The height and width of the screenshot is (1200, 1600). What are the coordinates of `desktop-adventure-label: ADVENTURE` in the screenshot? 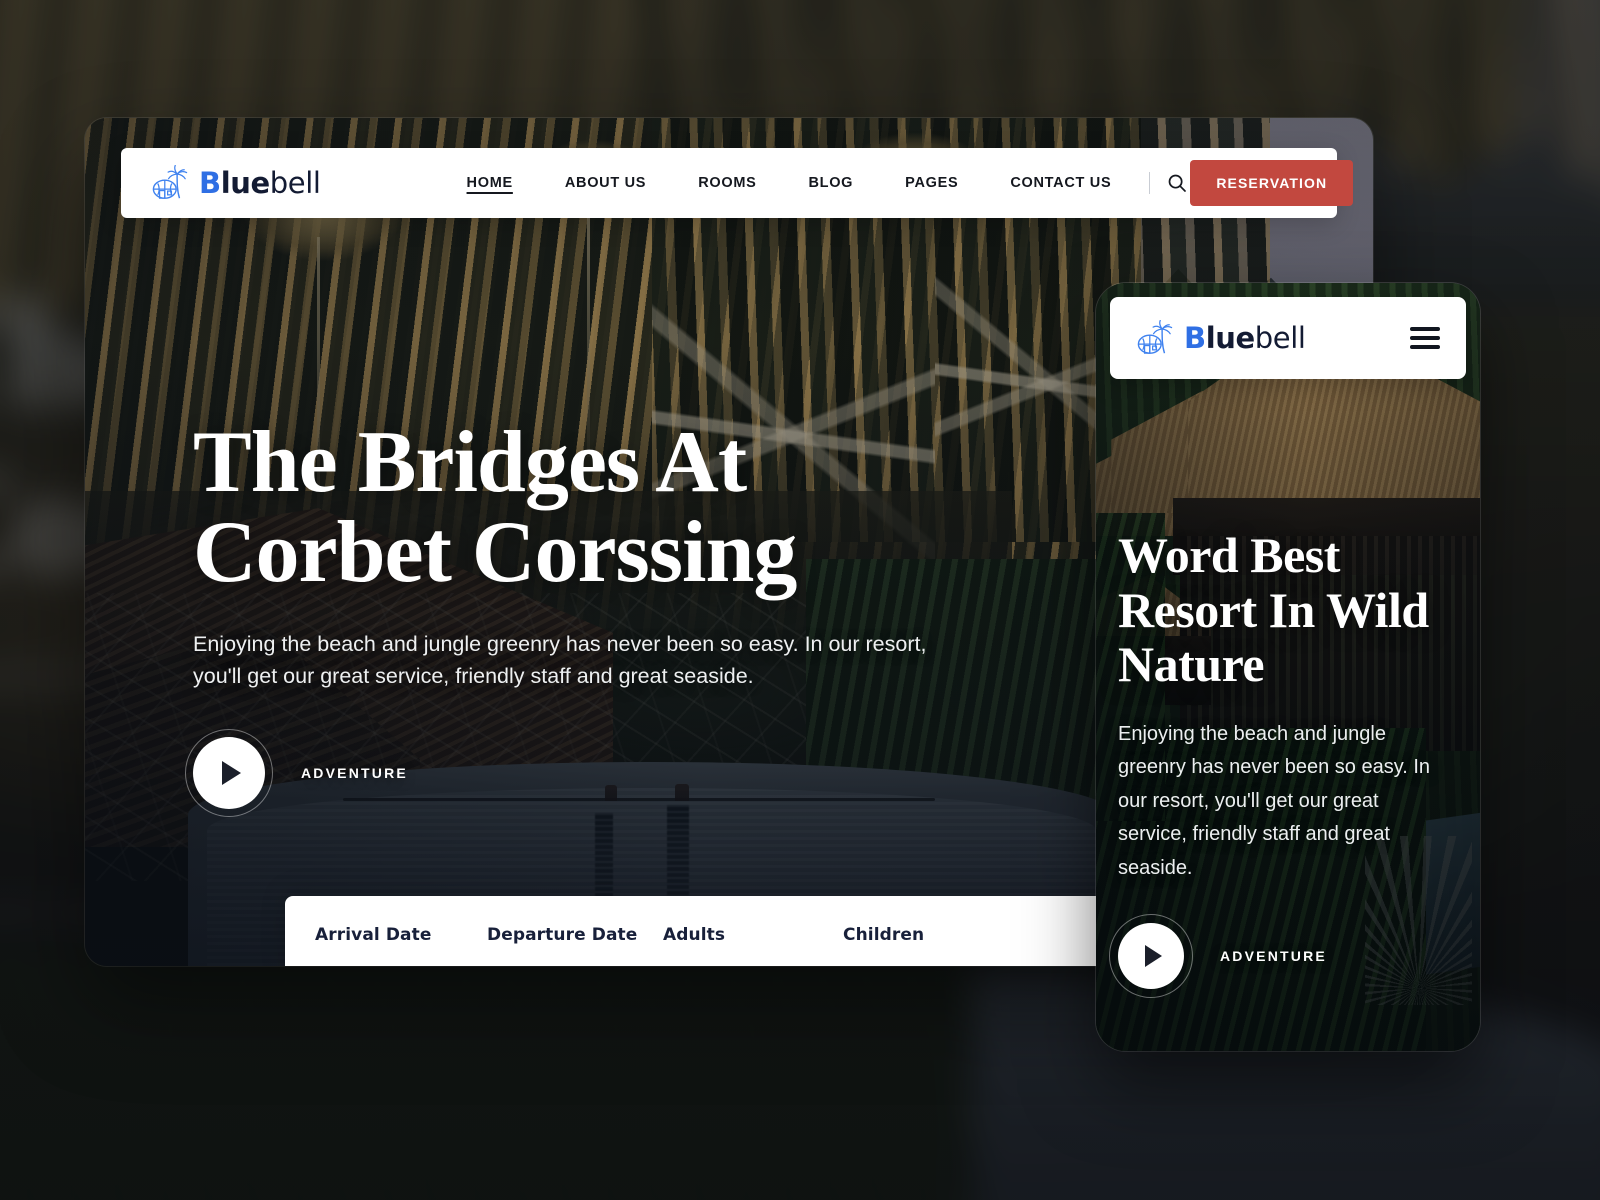 It's located at (354, 772).